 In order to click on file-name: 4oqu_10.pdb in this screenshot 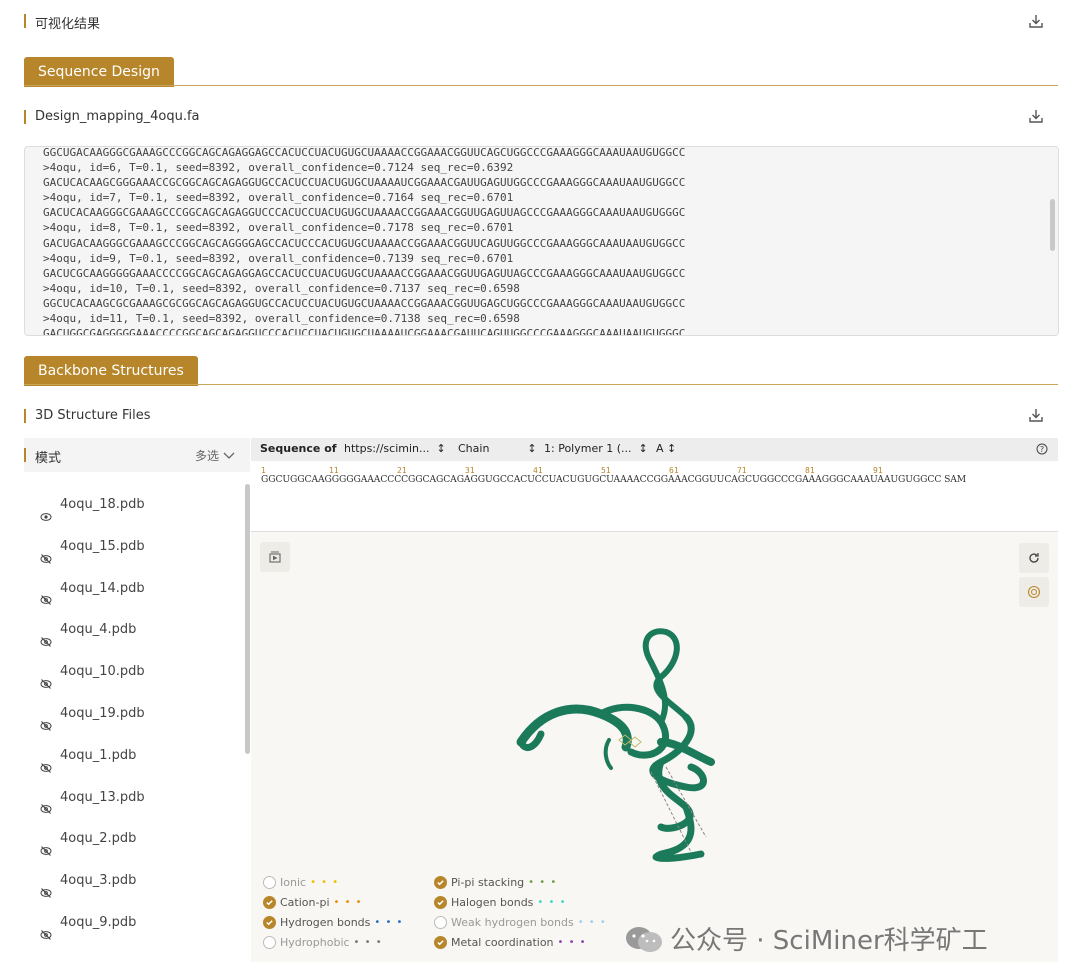, I will do `click(102, 672)`.